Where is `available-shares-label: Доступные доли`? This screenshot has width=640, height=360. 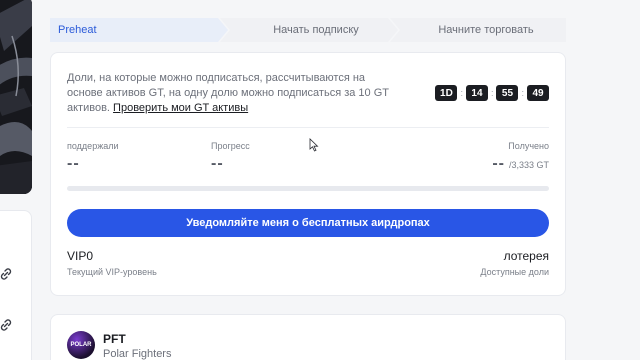
available-shares-label: Доступные доли is located at coordinates (514, 272).